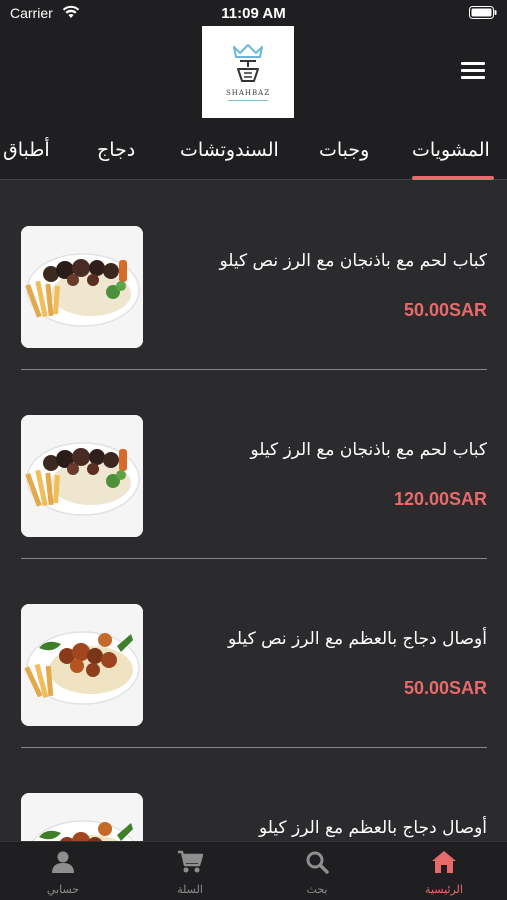 This screenshot has width=507, height=900. I want to click on logo-underline, so click(248, 100).